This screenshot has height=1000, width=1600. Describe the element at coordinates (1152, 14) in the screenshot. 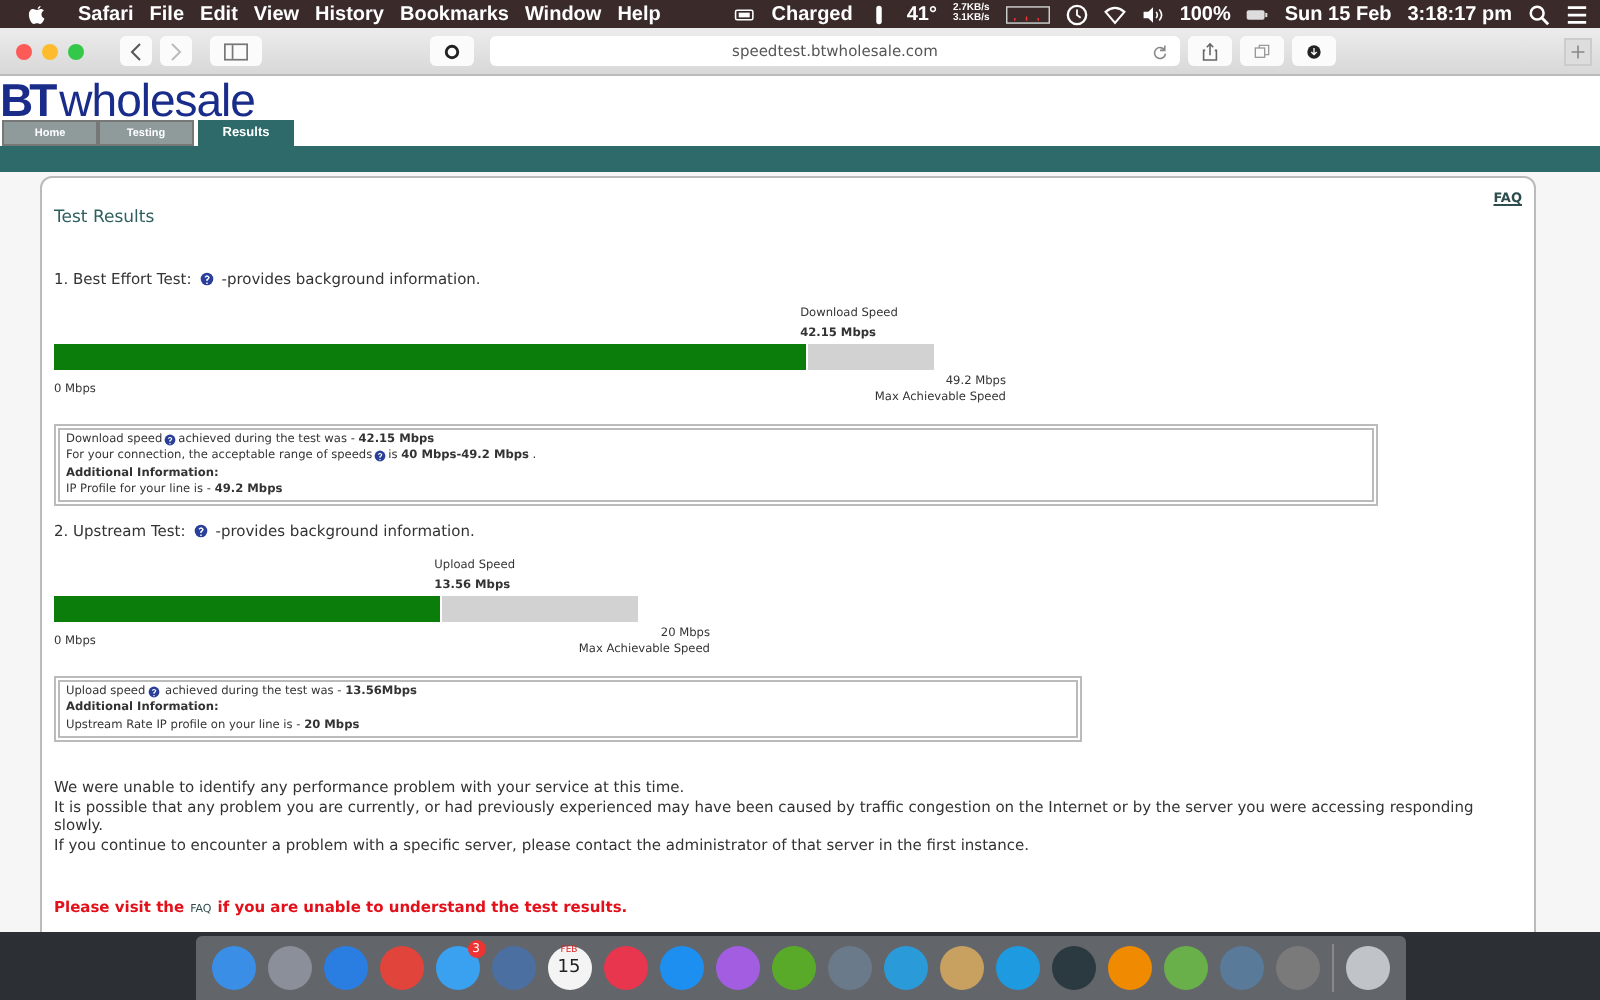

I see `volume-icon` at that location.